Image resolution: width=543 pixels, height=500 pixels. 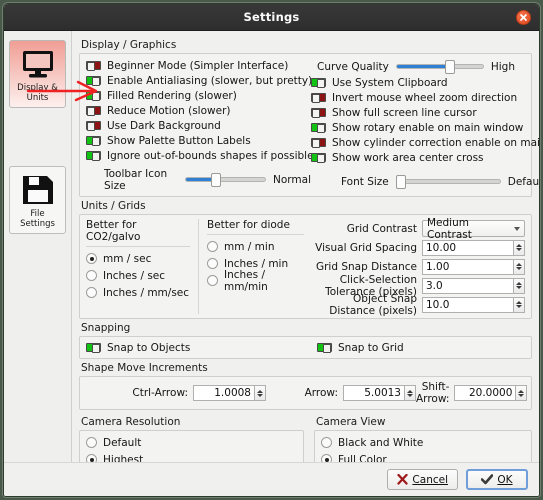 I want to click on toggle-use-dark-background, so click(x=93, y=126).